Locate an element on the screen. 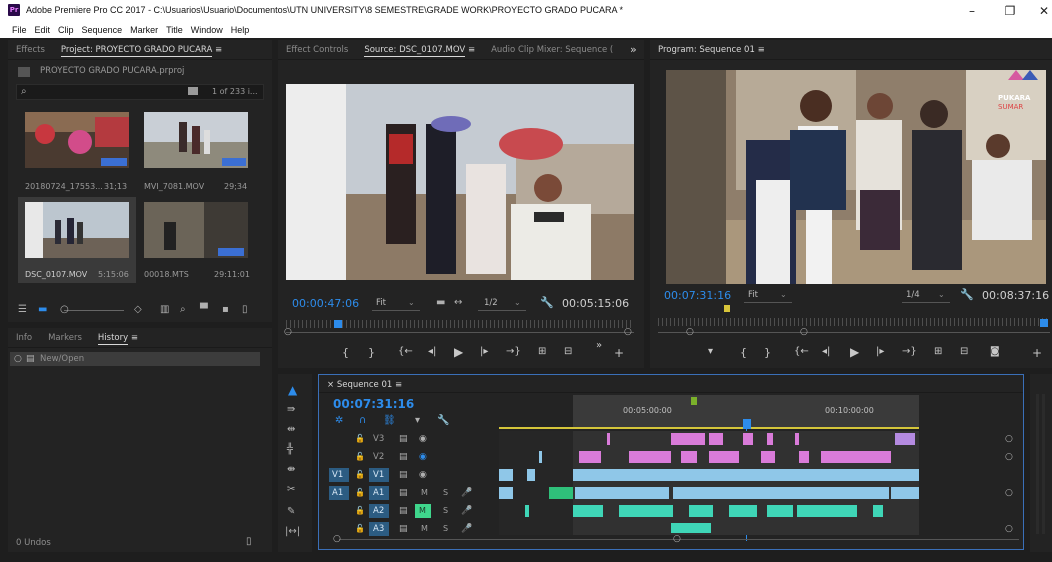 The width and height of the screenshot is (1052, 562). program-time-ruler is located at coordinates (854, 322).